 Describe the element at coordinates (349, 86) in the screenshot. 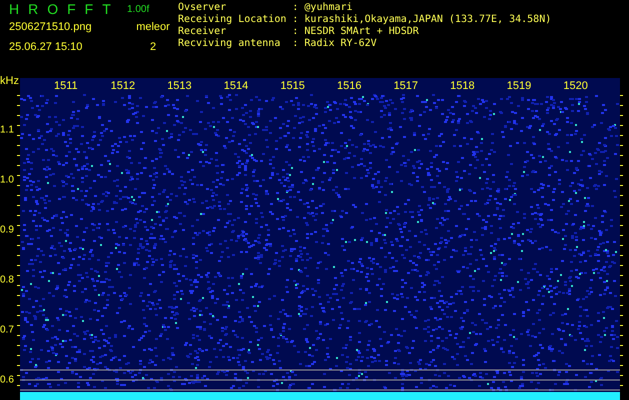

I see `x-axis-label: 1516` at that location.